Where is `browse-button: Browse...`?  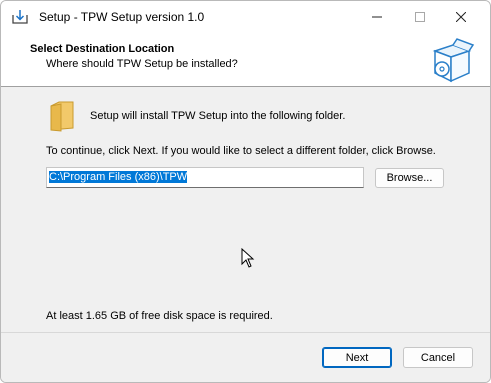
browse-button: Browse... is located at coordinates (409, 178).